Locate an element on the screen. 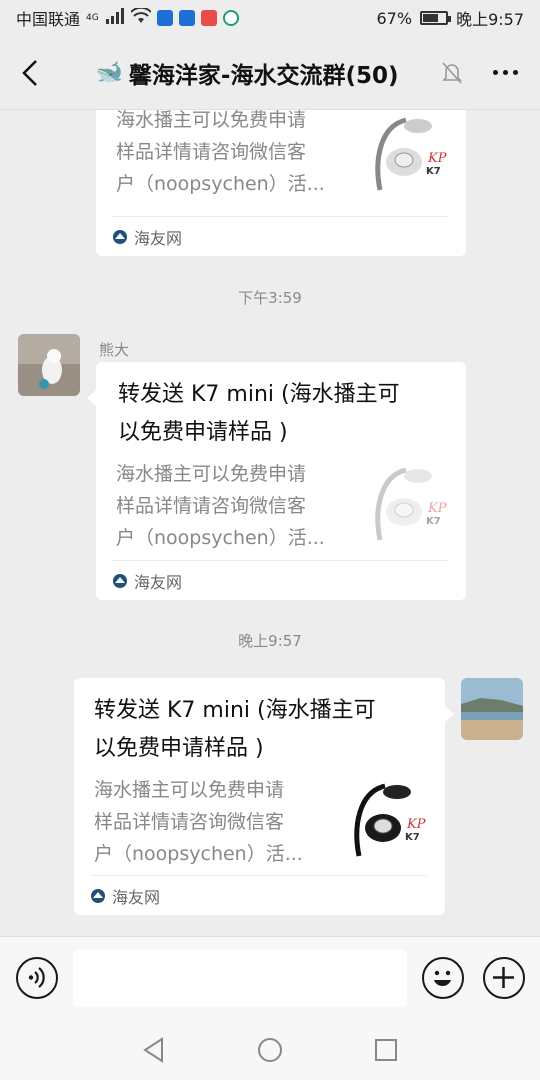 Image resolution: width=540 pixels, height=1080 pixels. status-right: 67% 晚上9:57 is located at coordinates (451, 18).